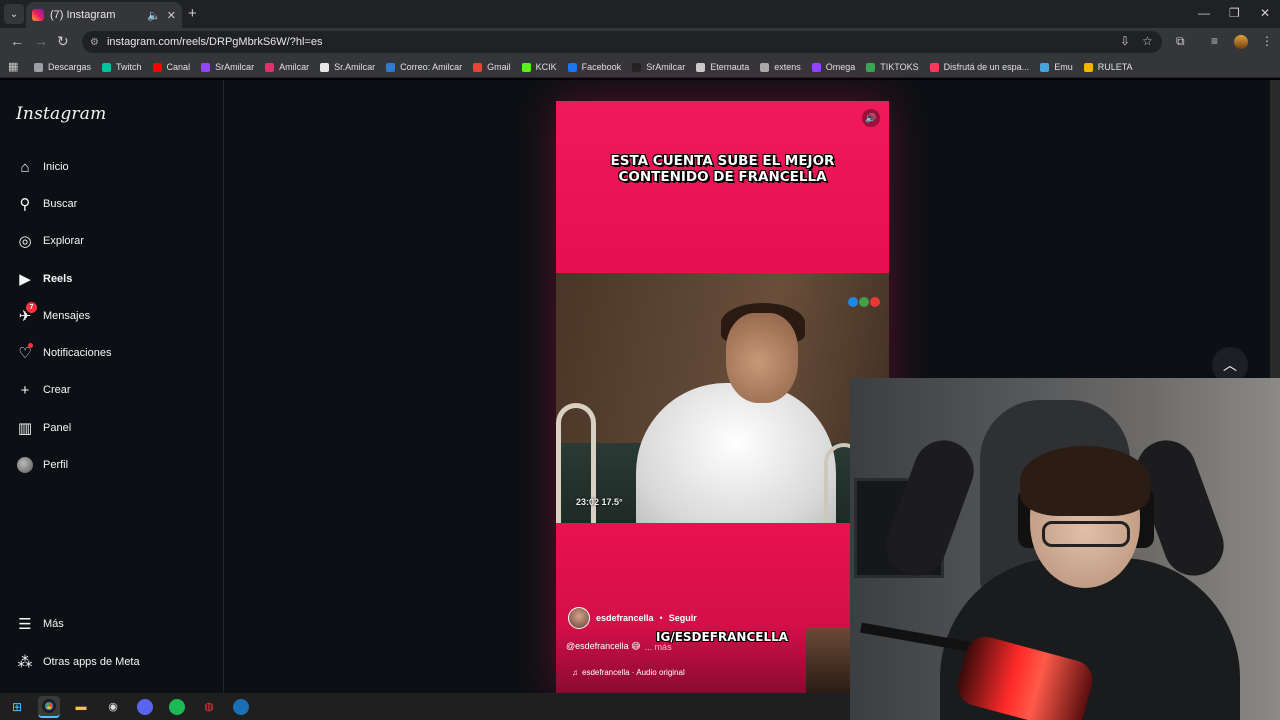 The height and width of the screenshot is (720, 1280). I want to click on bookmark-item: KCIK, so click(539, 67).